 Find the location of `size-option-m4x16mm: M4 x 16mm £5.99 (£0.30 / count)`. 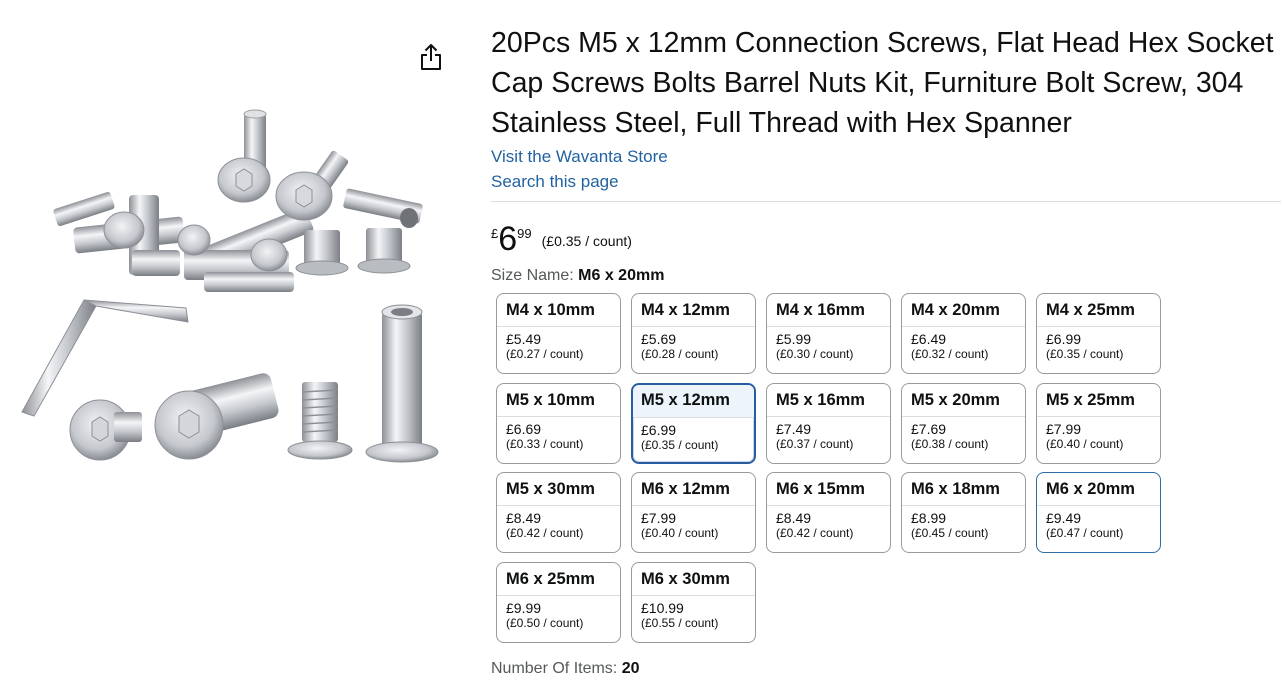

size-option-m4x16mm: M4 x 16mm £5.99 (£0.30 / count) is located at coordinates (828, 333).